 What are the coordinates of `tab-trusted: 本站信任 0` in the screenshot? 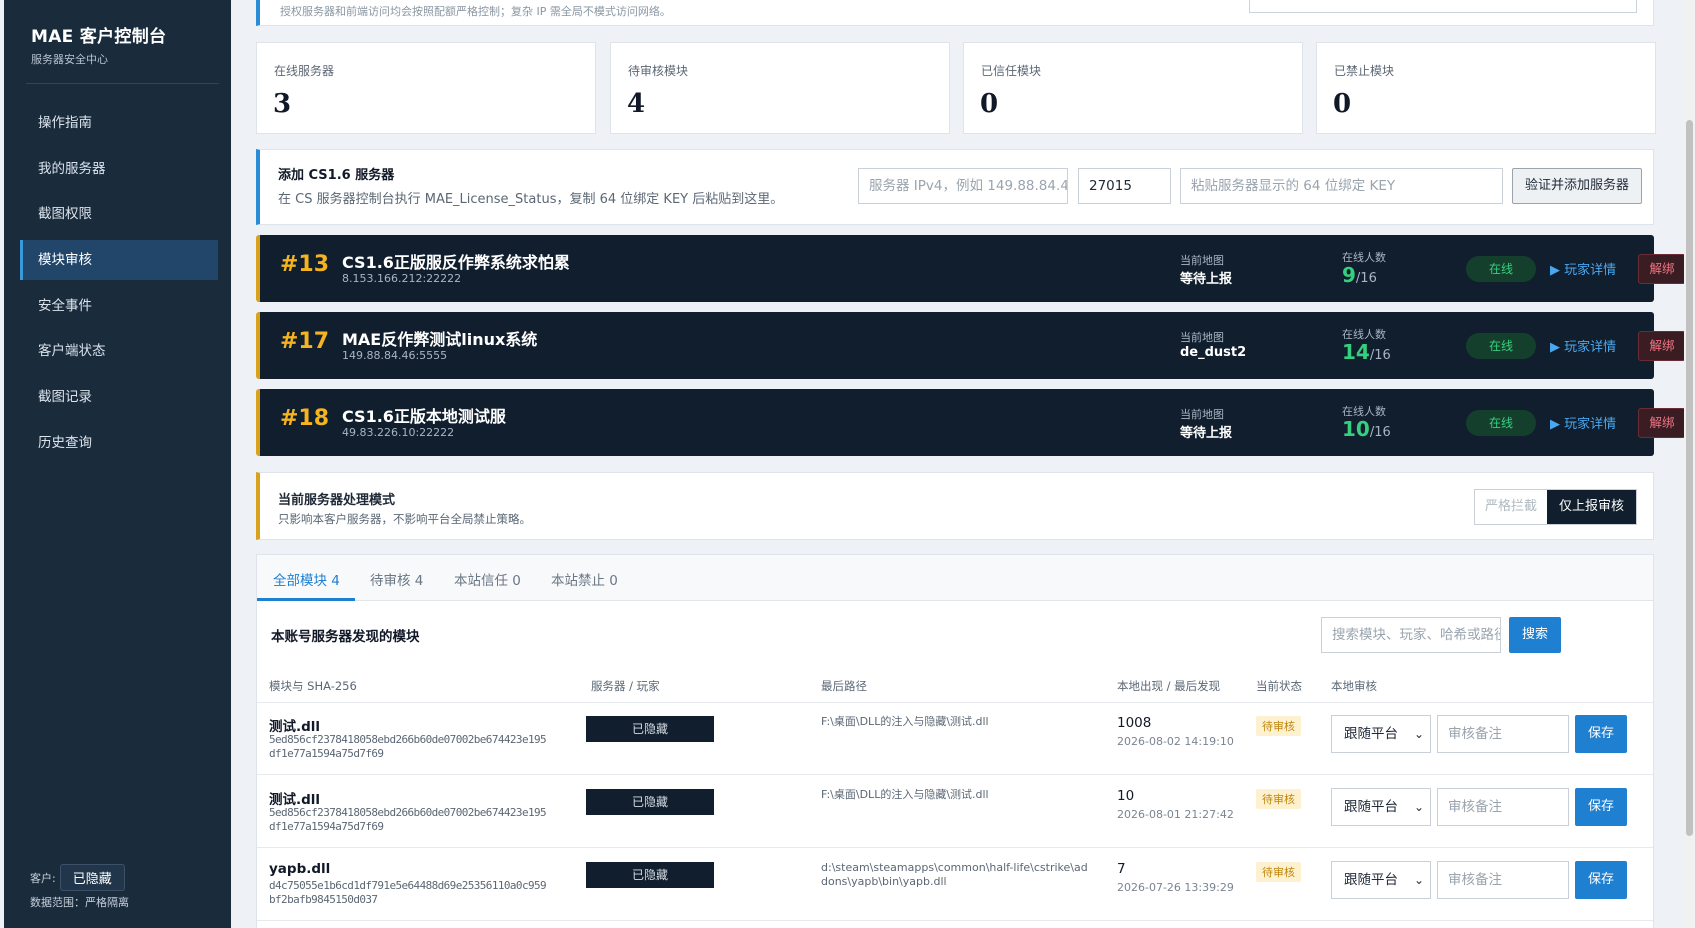 It's located at (487, 579).